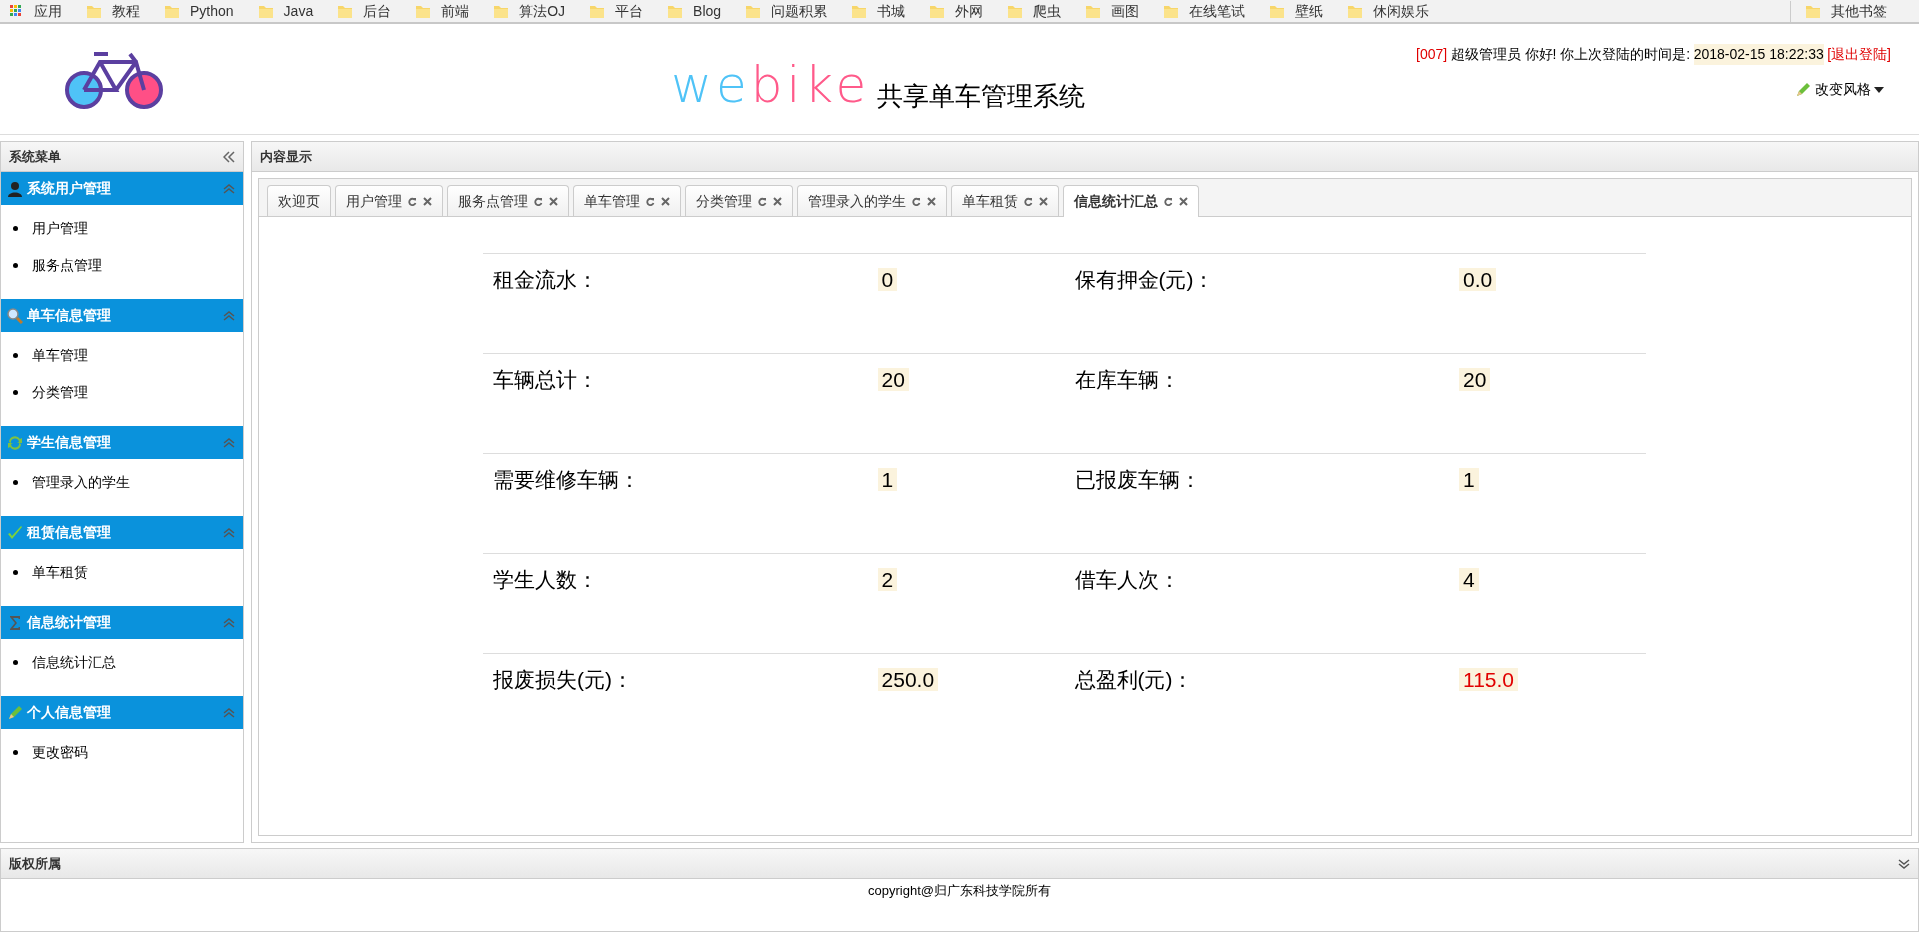 The image size is (1919, 932). What do you see at coordinates (299, 200) in the screenshot?
I see `tab: 欢迎页` at bounding box center [299, 200].